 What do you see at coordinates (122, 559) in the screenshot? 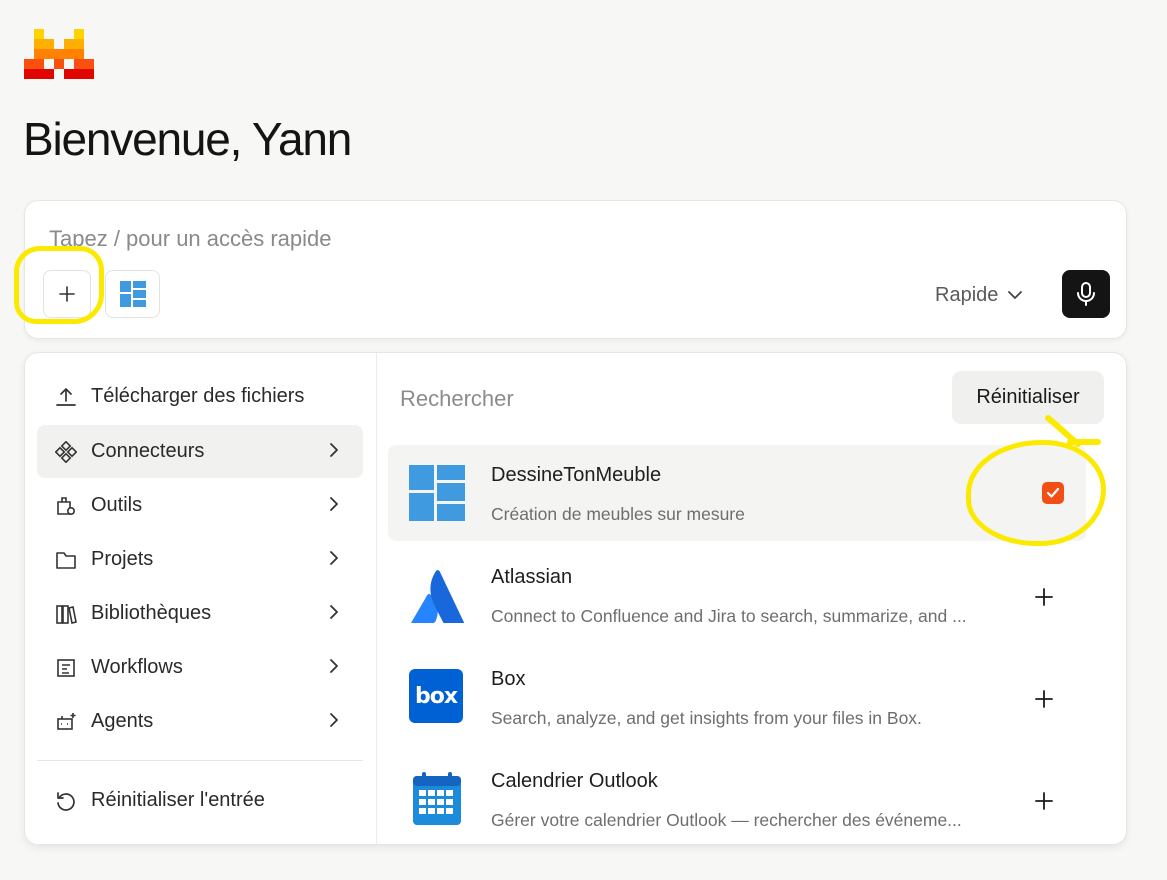
I see `menu-item-label: Projets` at bounding box center [122, 559].